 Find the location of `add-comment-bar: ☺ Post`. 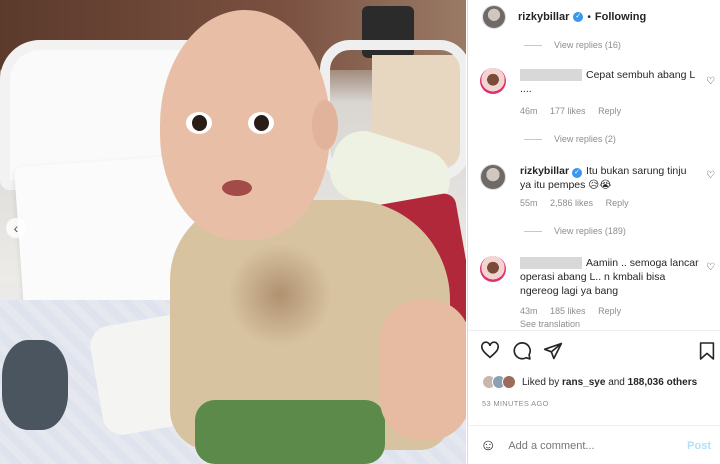

add-comment-bar: ☺ Post is located at coordinates (594, 444).